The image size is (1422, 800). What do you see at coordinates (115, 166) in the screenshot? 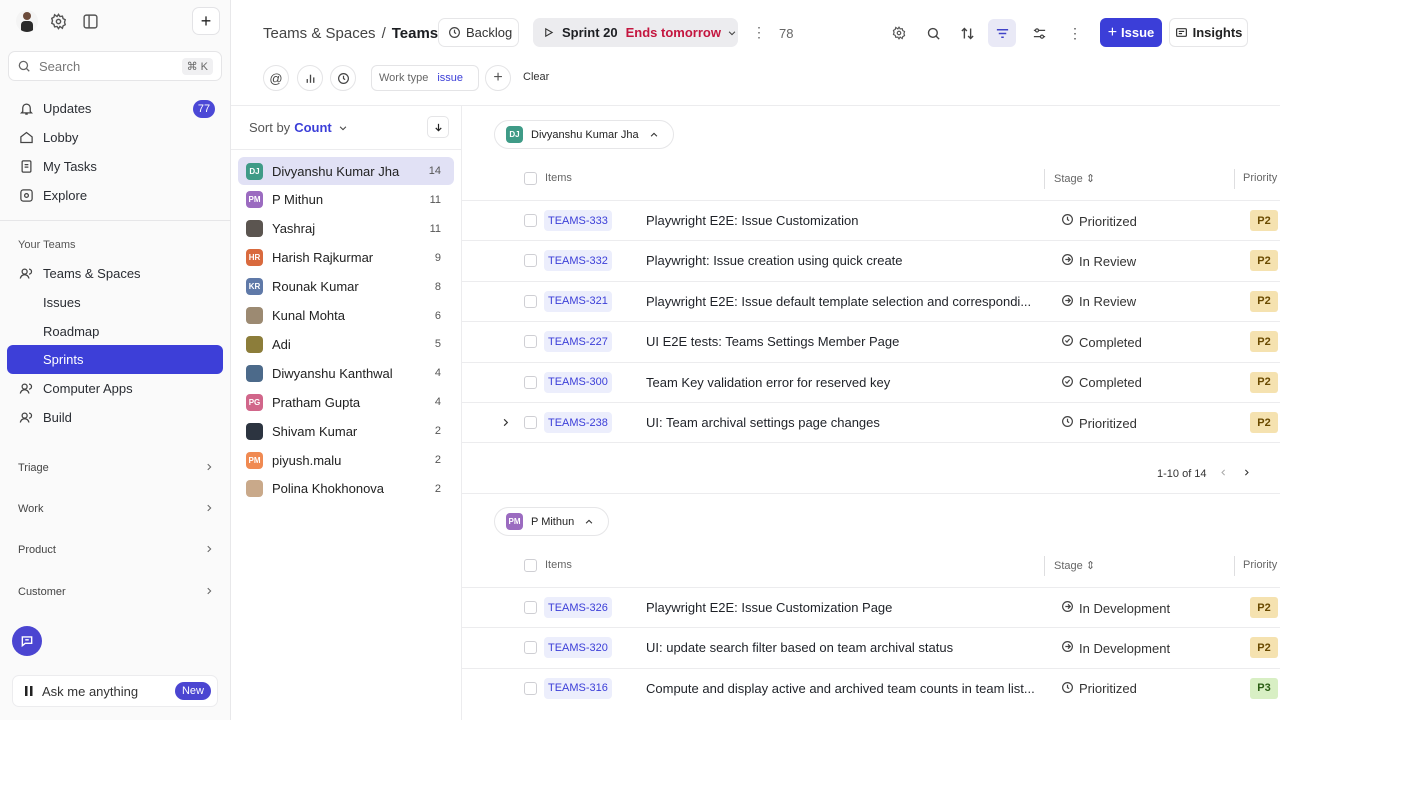
I see `nav-my-tasks: My Tasks` at bounding box center [115, 166].